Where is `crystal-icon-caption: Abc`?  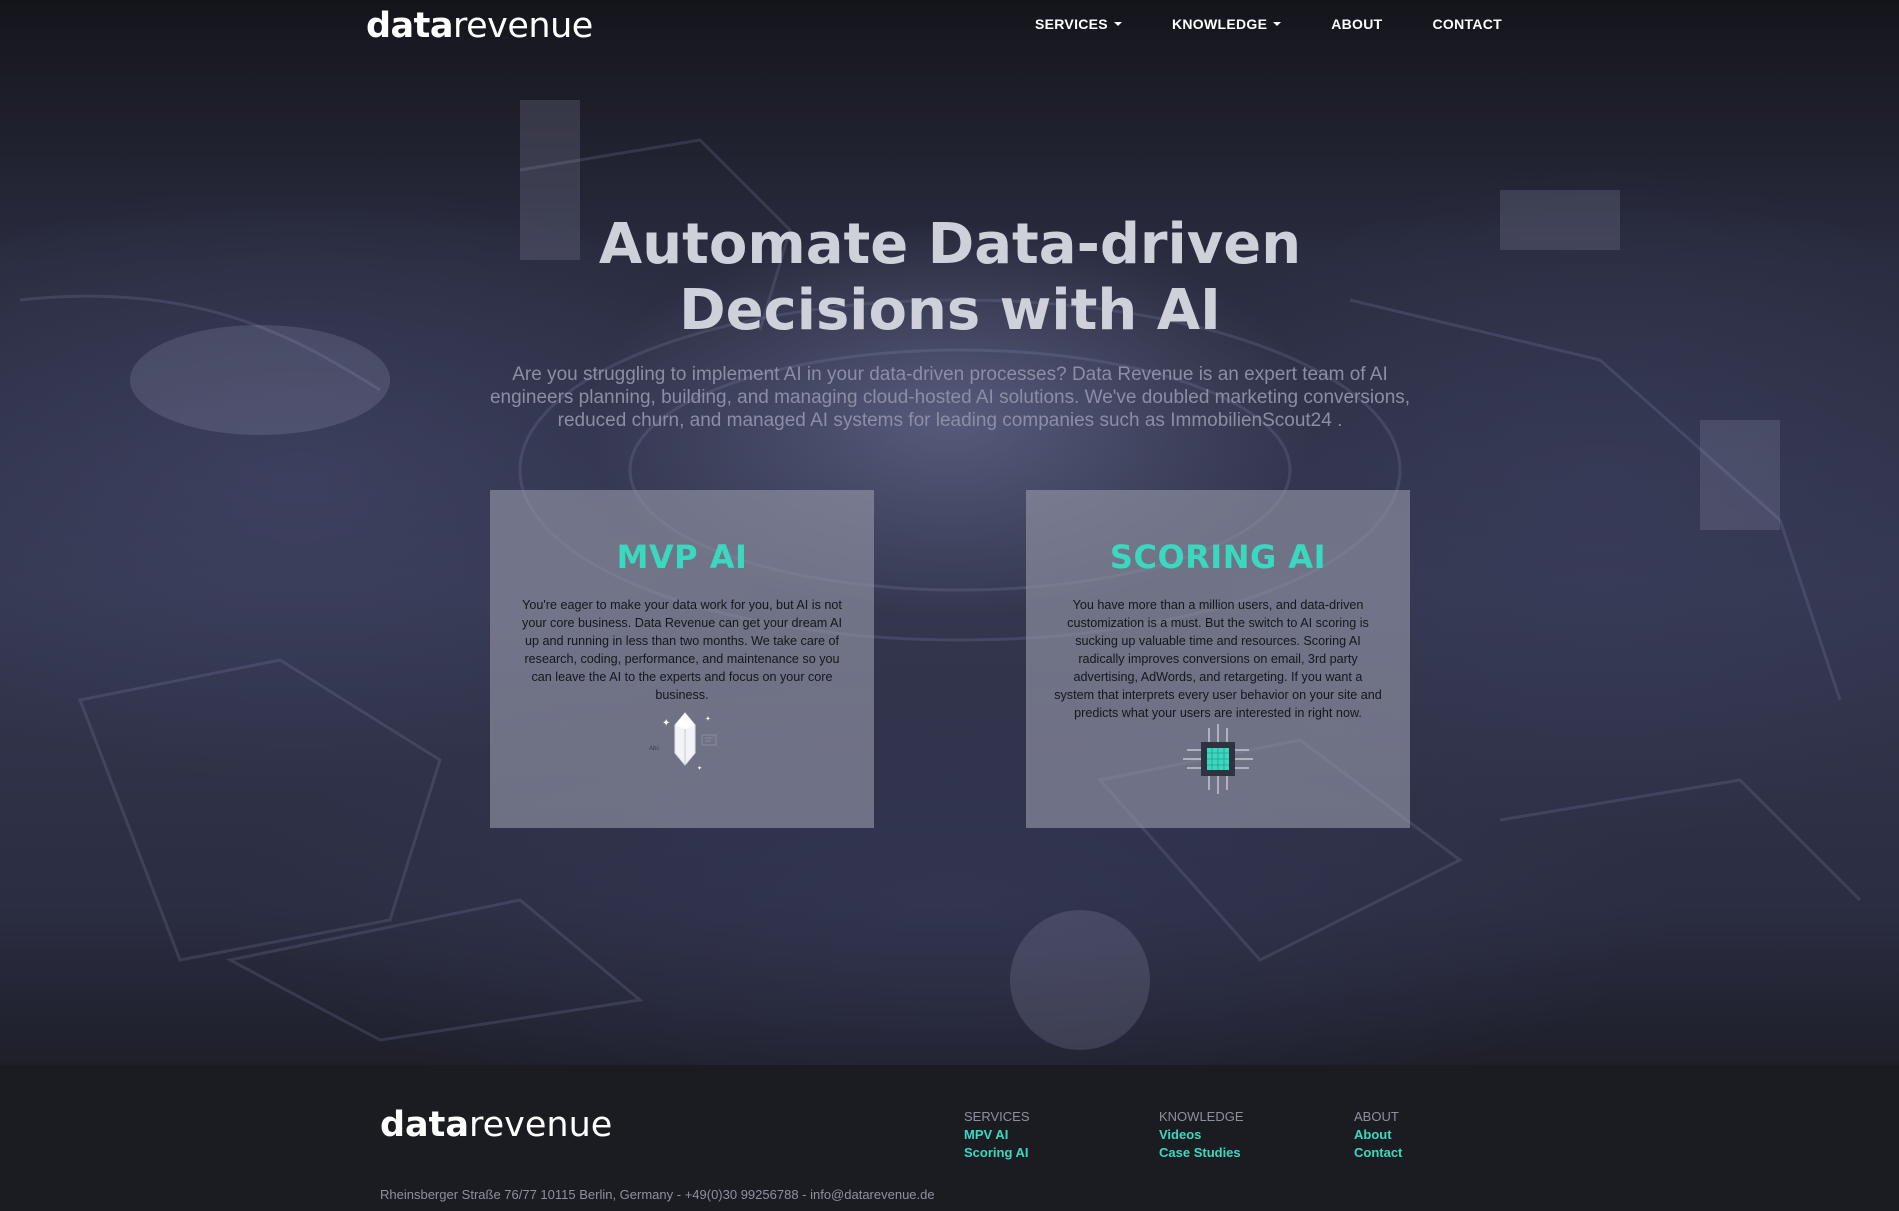 crystal-icon-caption: Abc is located at coordinates (654, 749).